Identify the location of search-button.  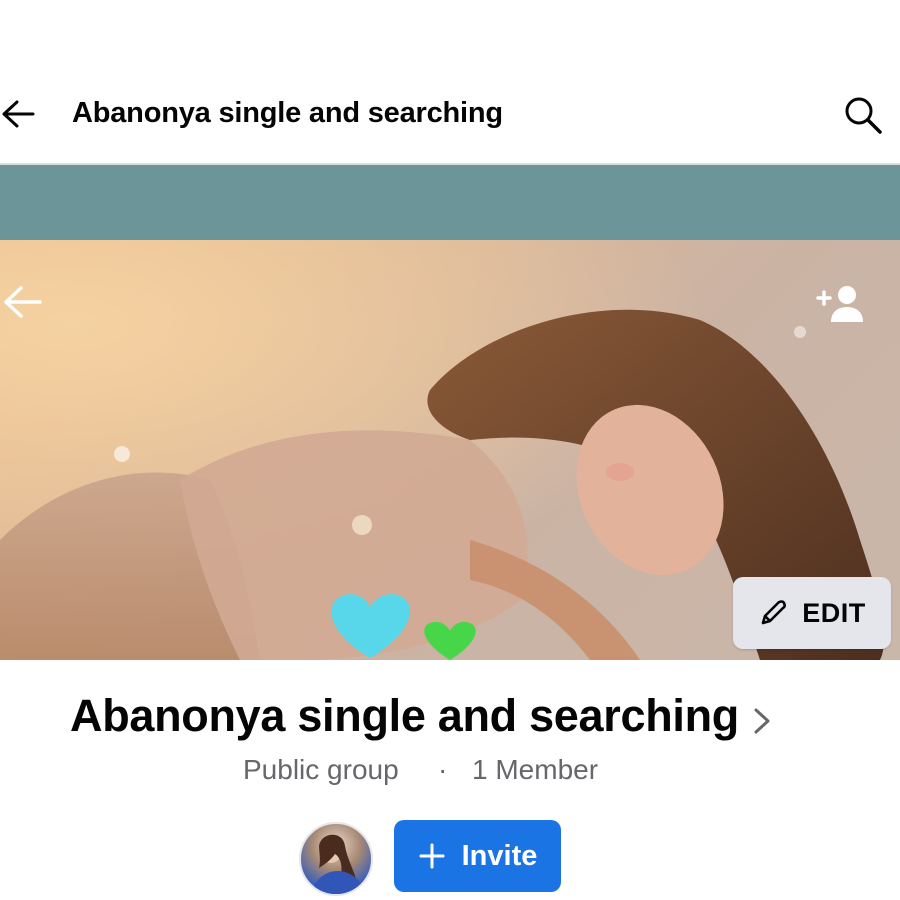
(863, 115).